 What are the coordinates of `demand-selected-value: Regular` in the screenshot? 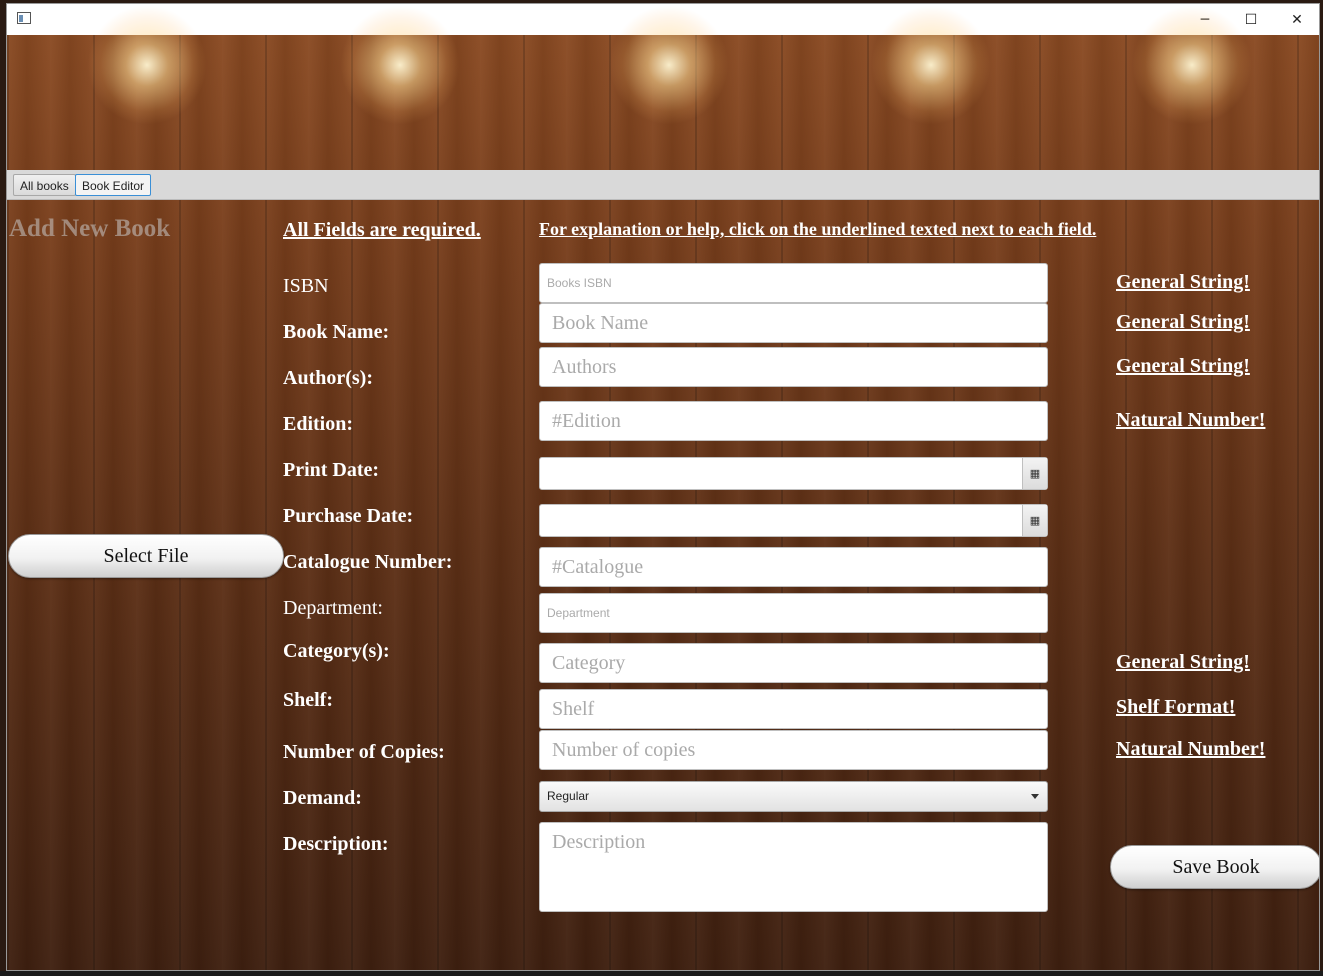 It's located at (568, 796).